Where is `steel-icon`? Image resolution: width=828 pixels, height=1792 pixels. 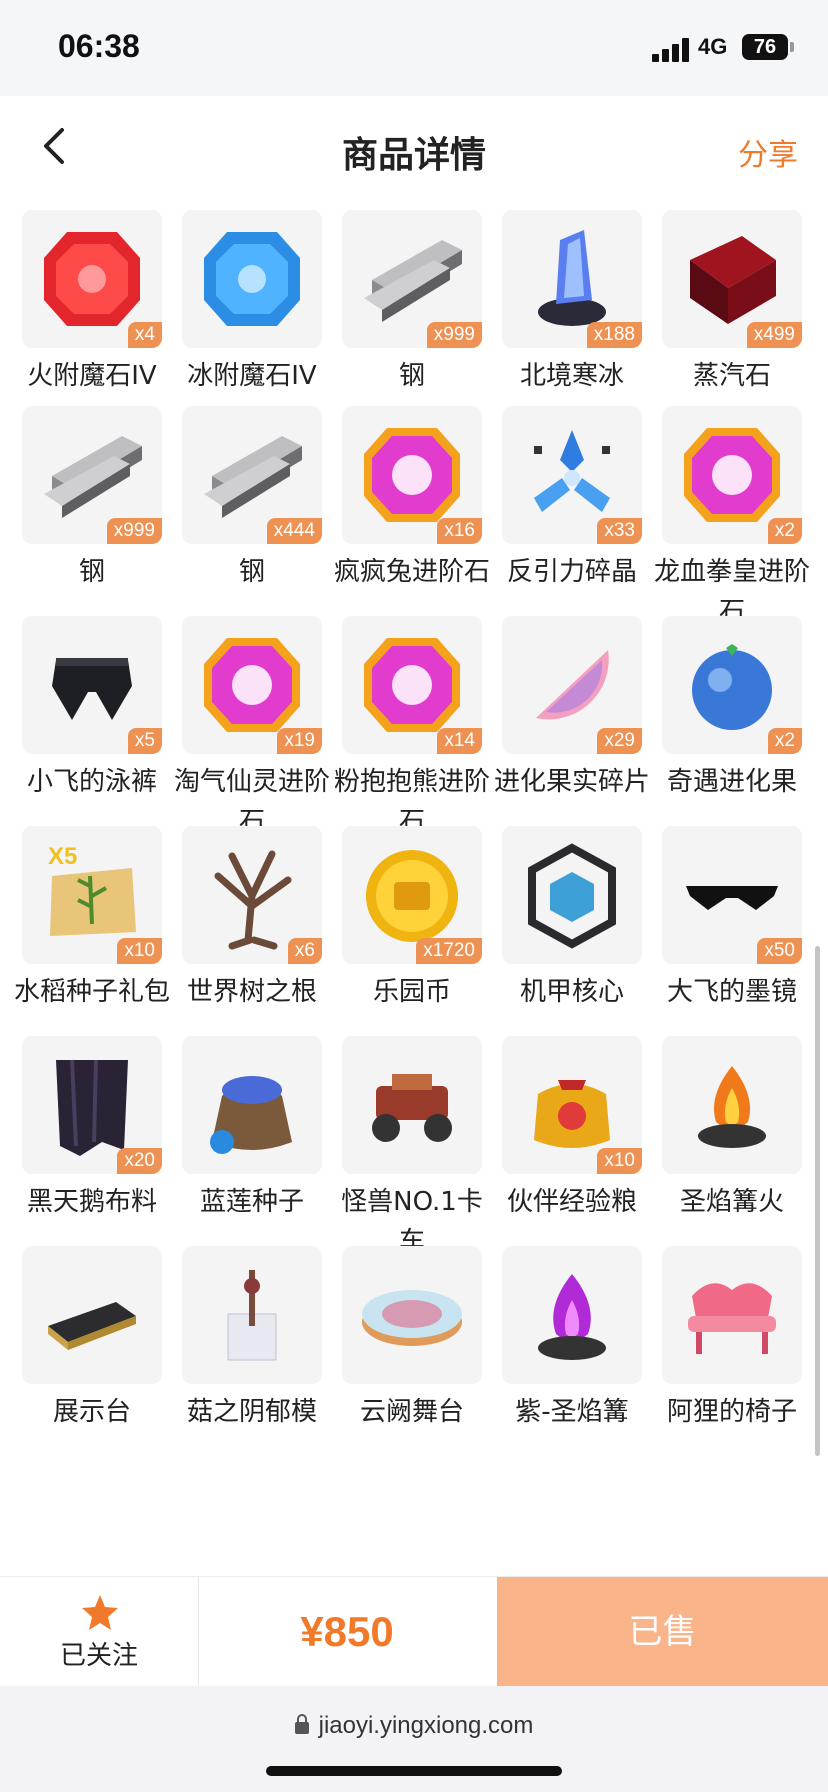
steel-icon is located at coordinates (93, 477).